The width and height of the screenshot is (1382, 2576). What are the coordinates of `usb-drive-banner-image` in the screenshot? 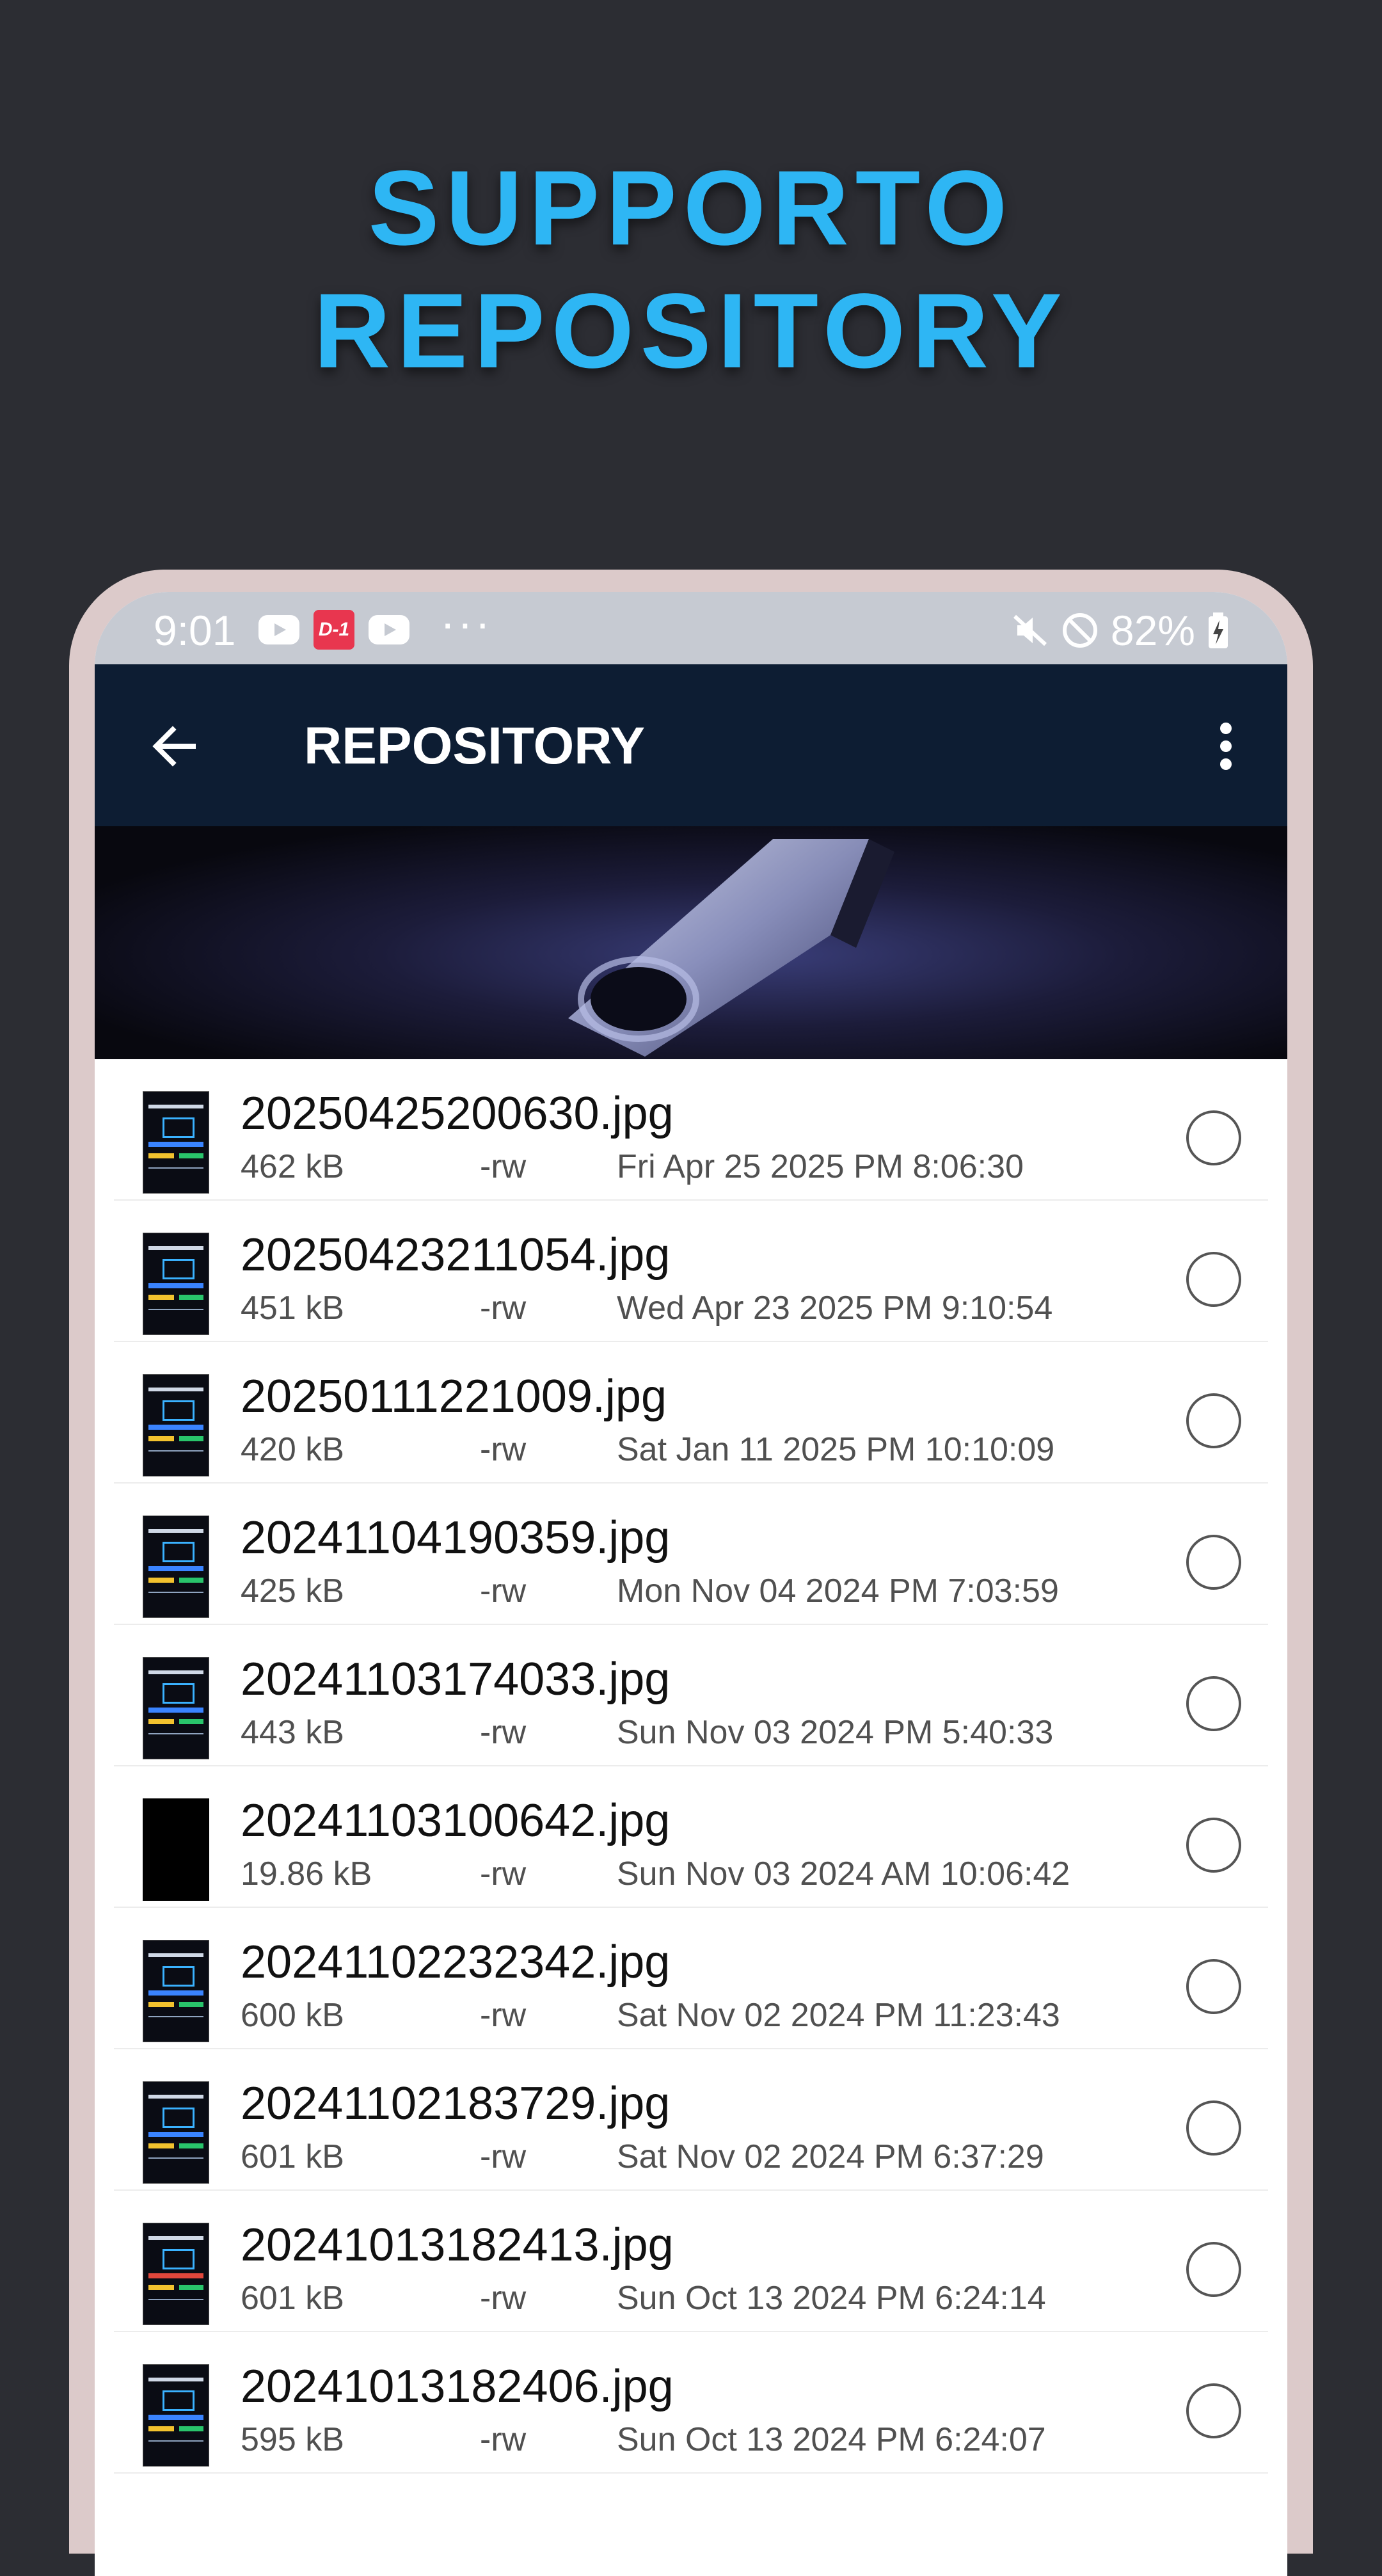 It's located at (691, 942).